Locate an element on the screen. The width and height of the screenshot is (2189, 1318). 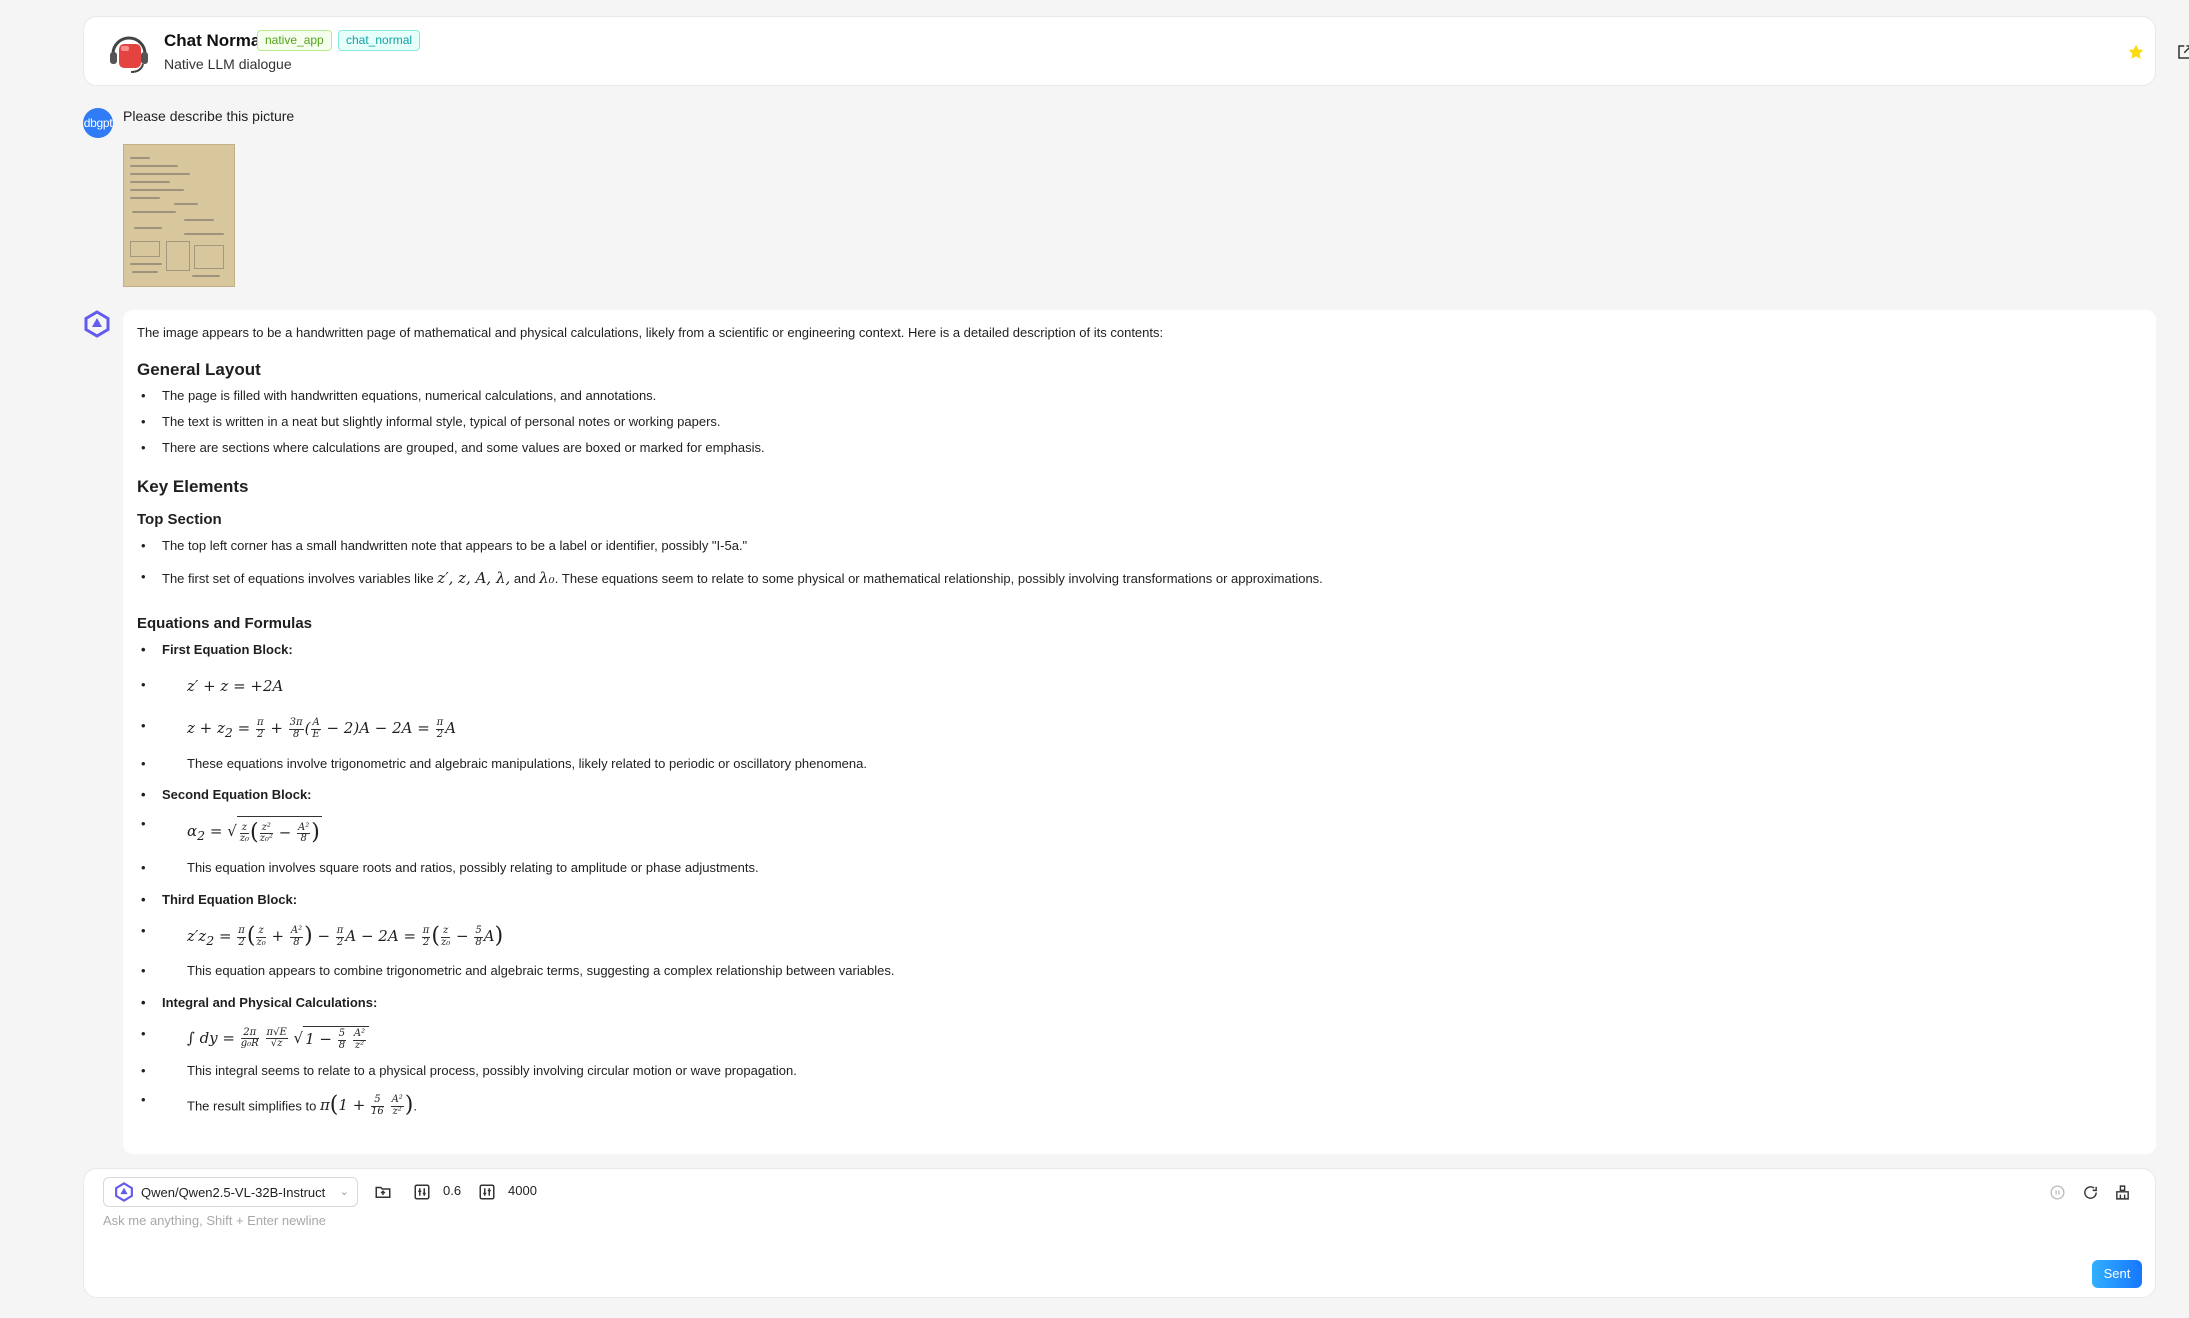
upload-folder-button is located at coordinates (383, 1192).